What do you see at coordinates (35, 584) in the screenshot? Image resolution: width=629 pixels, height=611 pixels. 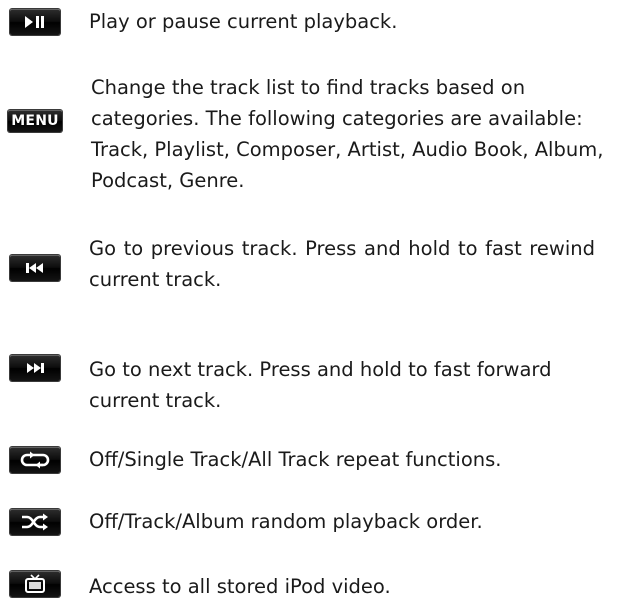 I see `tv-video-icon` at bounding box center [35, 584].